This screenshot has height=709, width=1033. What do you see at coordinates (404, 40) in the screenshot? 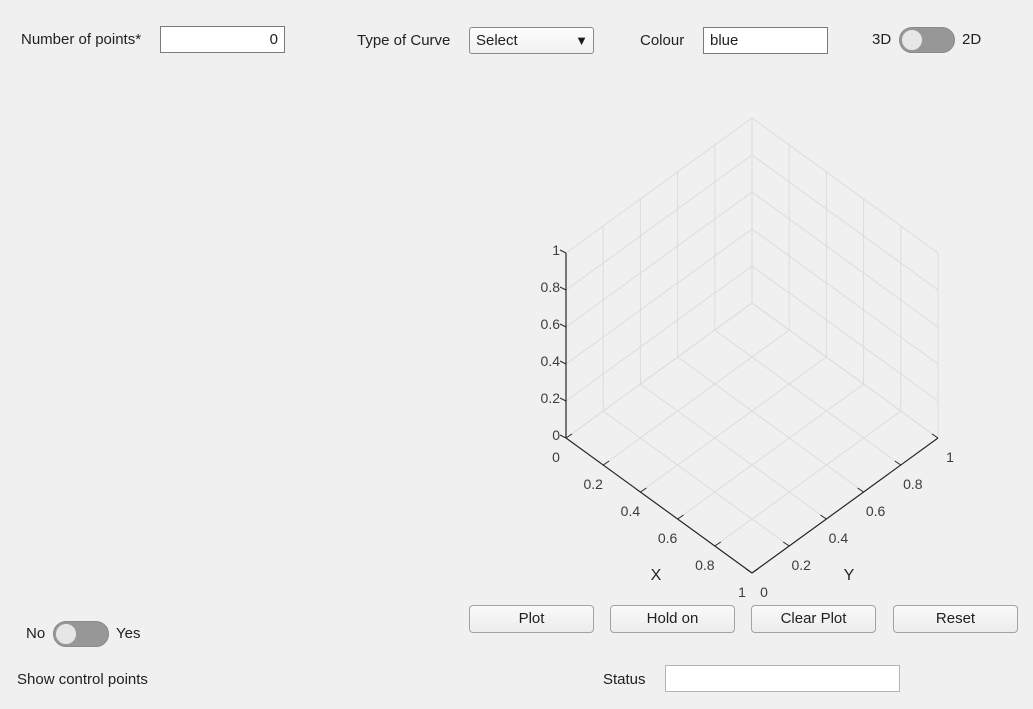
I see `curve-type-label: Type of Curve` at bounding box center [404, 40].